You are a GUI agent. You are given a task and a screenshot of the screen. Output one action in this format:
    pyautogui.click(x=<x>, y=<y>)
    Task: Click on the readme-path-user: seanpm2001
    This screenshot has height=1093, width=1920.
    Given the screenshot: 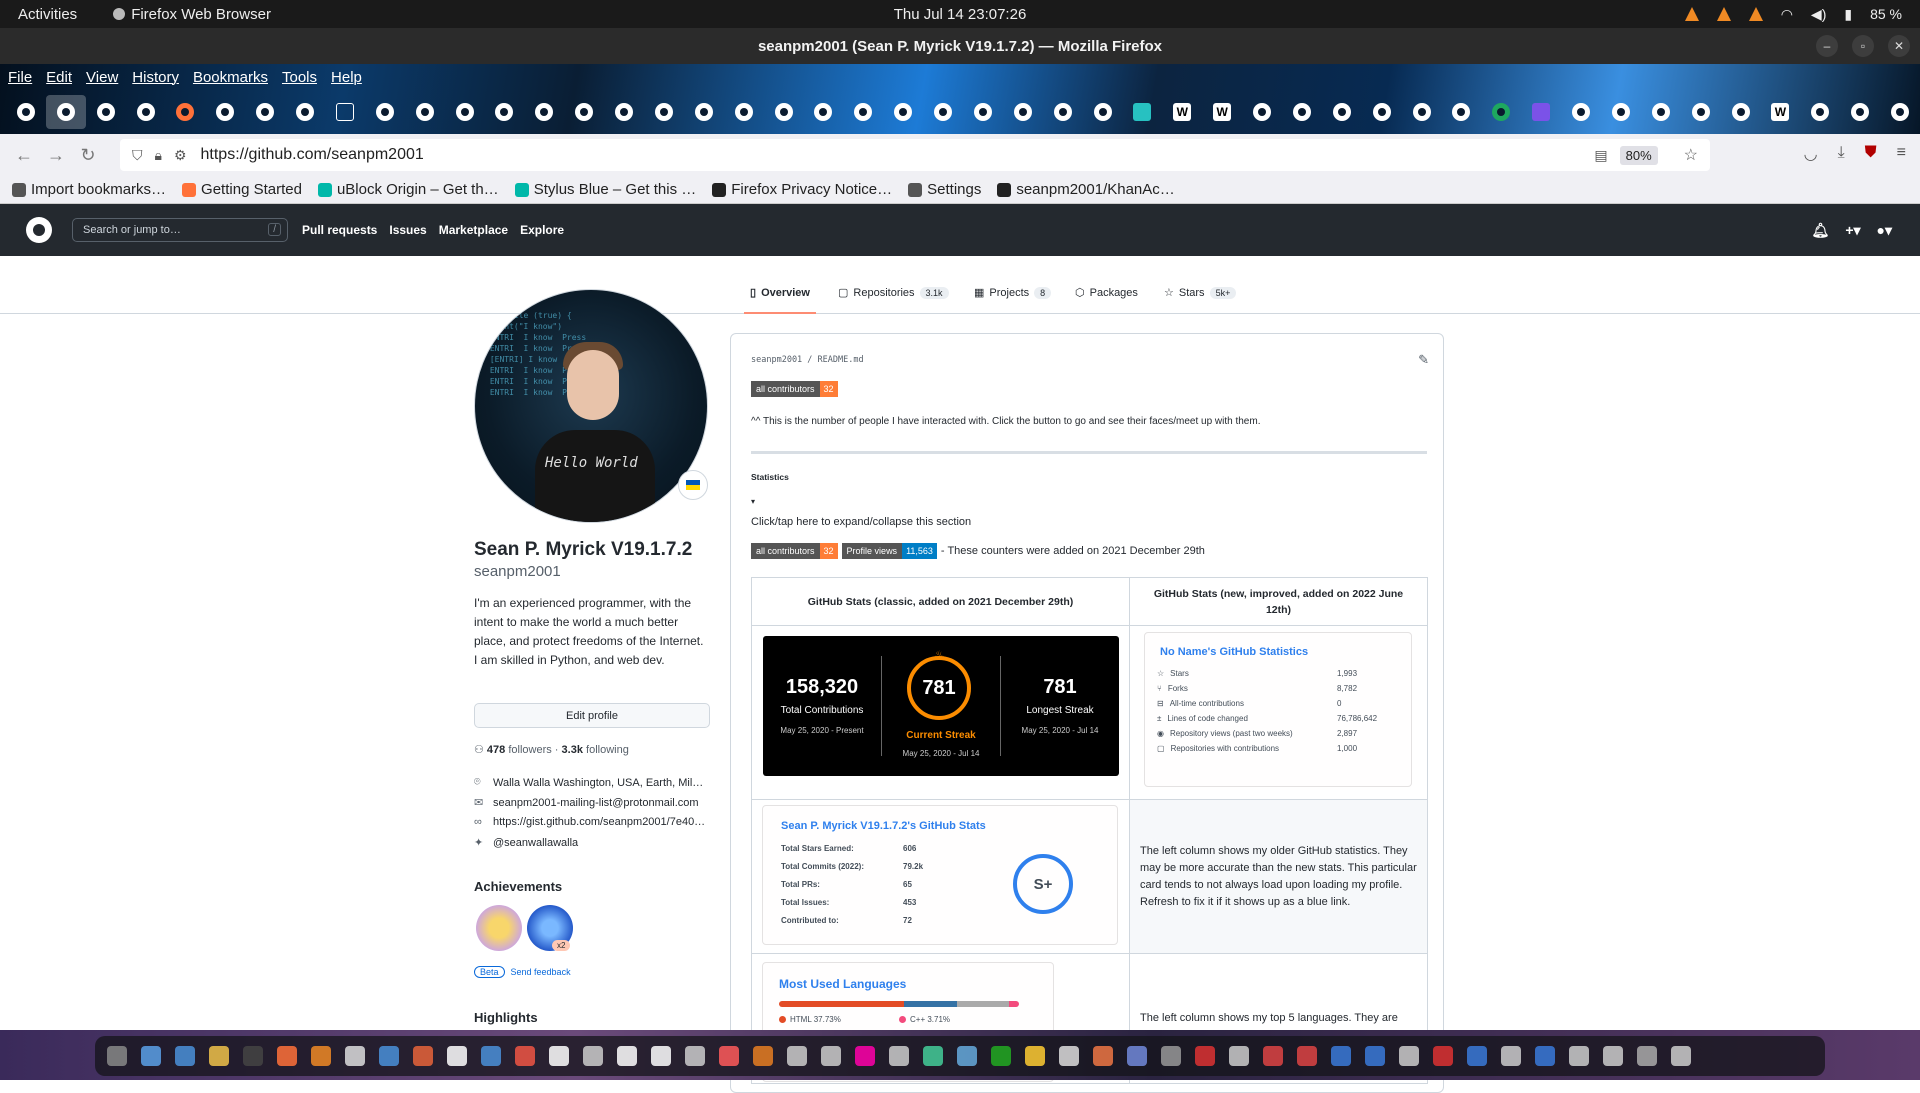 What is the action you would take?
    pyautogui.click(x=776, y=360)
    